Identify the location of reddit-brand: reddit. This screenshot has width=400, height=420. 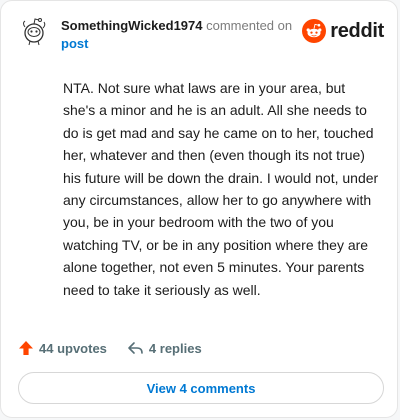
(343, 31).